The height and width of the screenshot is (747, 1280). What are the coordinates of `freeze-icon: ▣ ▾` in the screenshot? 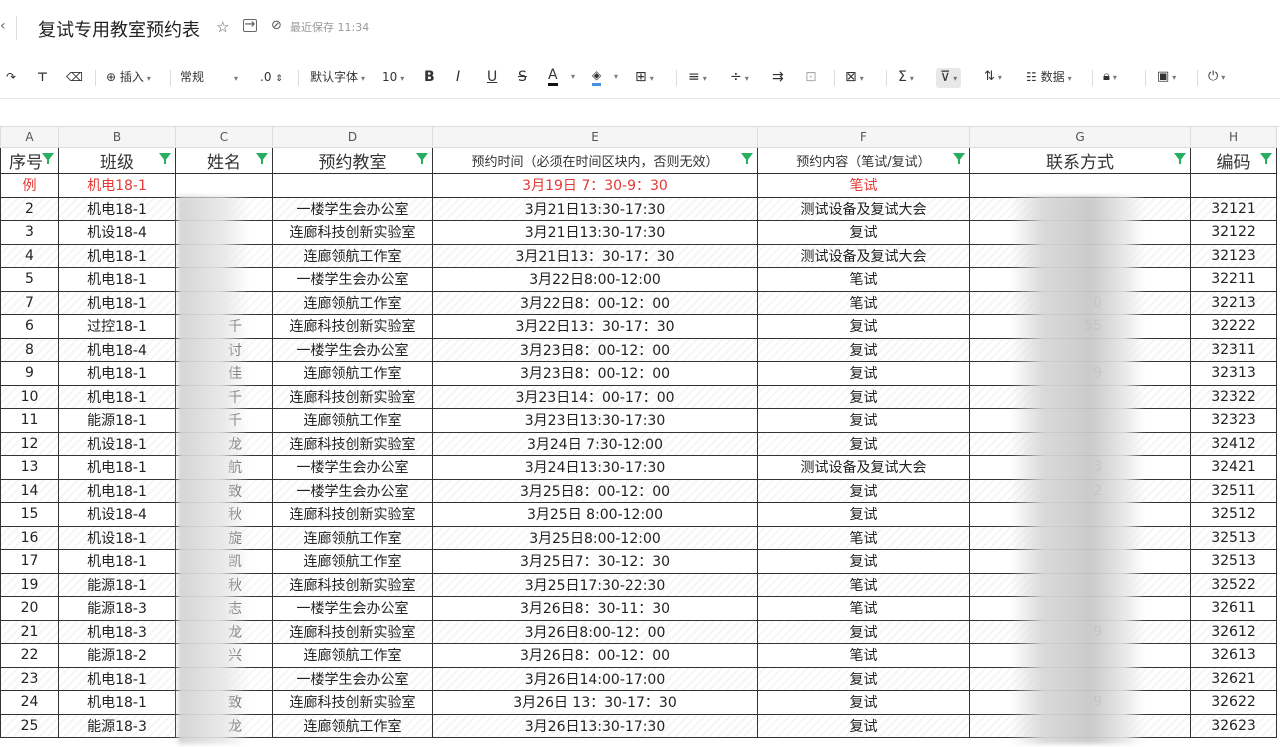 It's located at (1166, 77).